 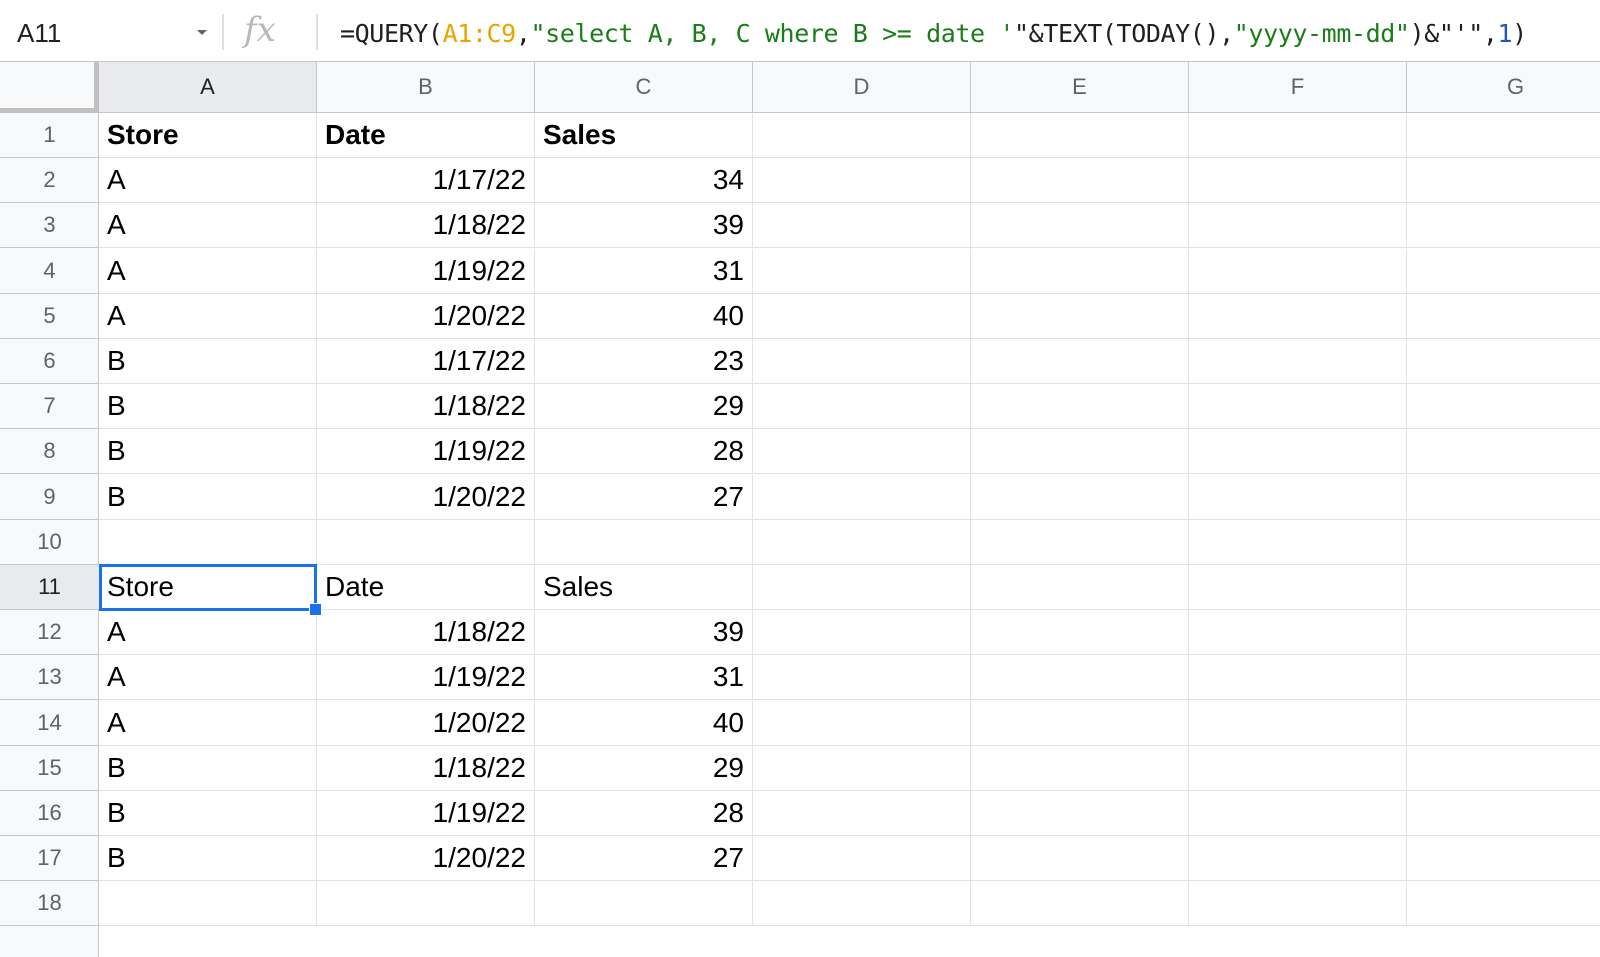 I want to click on cell-g6, so click(x=1503, y=361).